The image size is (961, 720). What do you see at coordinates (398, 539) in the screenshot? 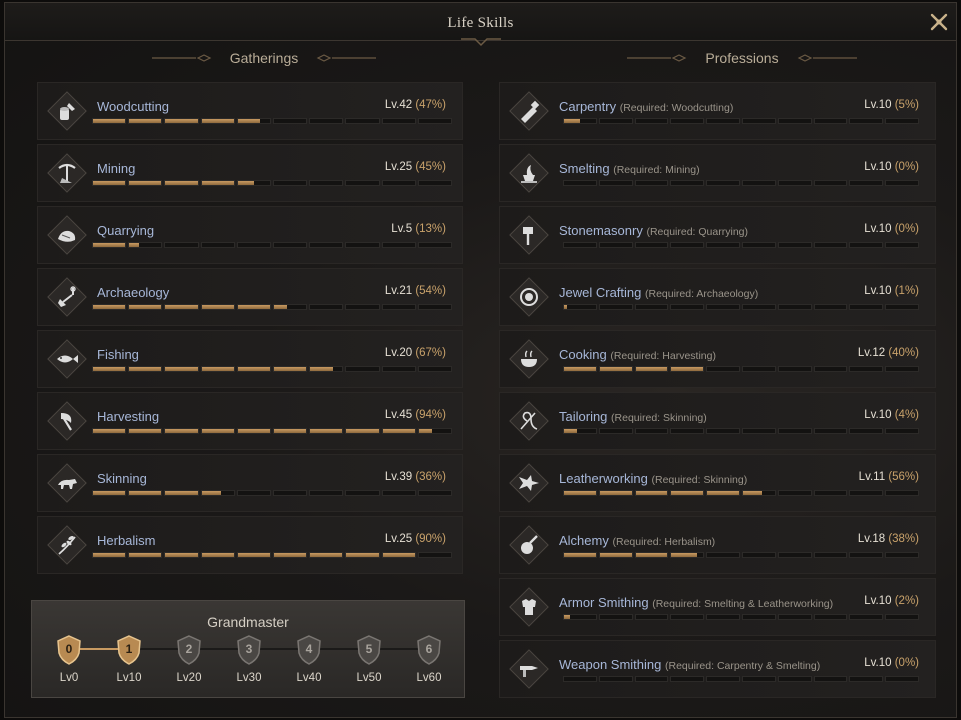
I see `level-value: Lv.25` at bounding box center [398, 539].